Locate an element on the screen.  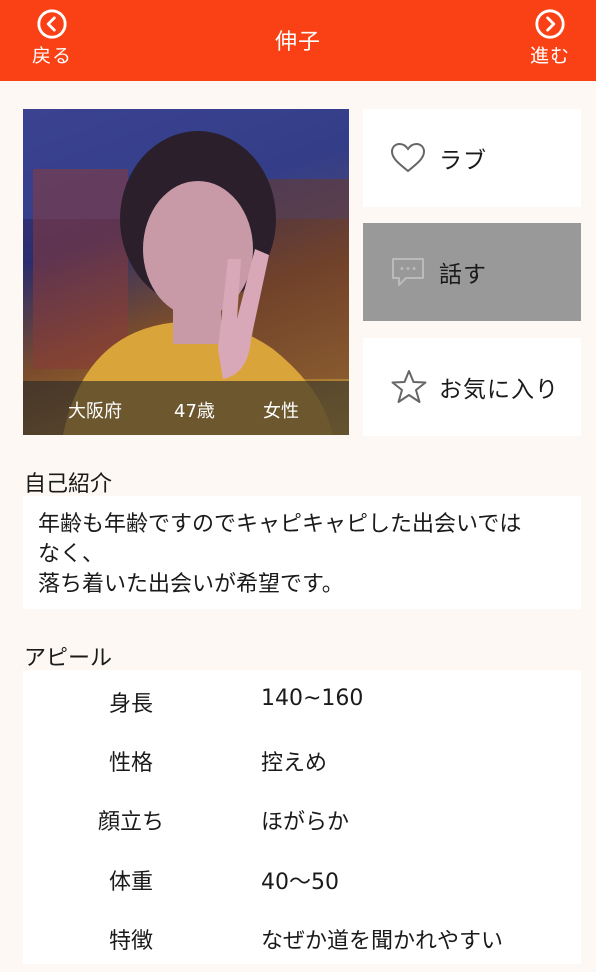
appeal-value: 140~160 is located at coordinates (312, 698).